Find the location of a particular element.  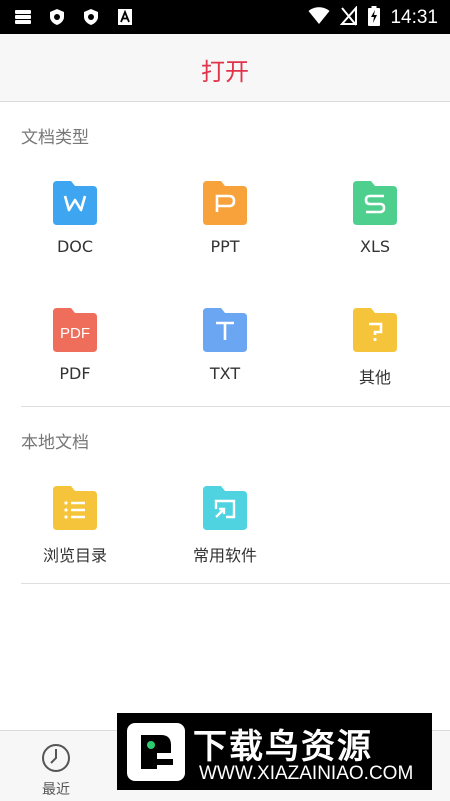

page-title: 打开 is located at coordinates (225, 72).